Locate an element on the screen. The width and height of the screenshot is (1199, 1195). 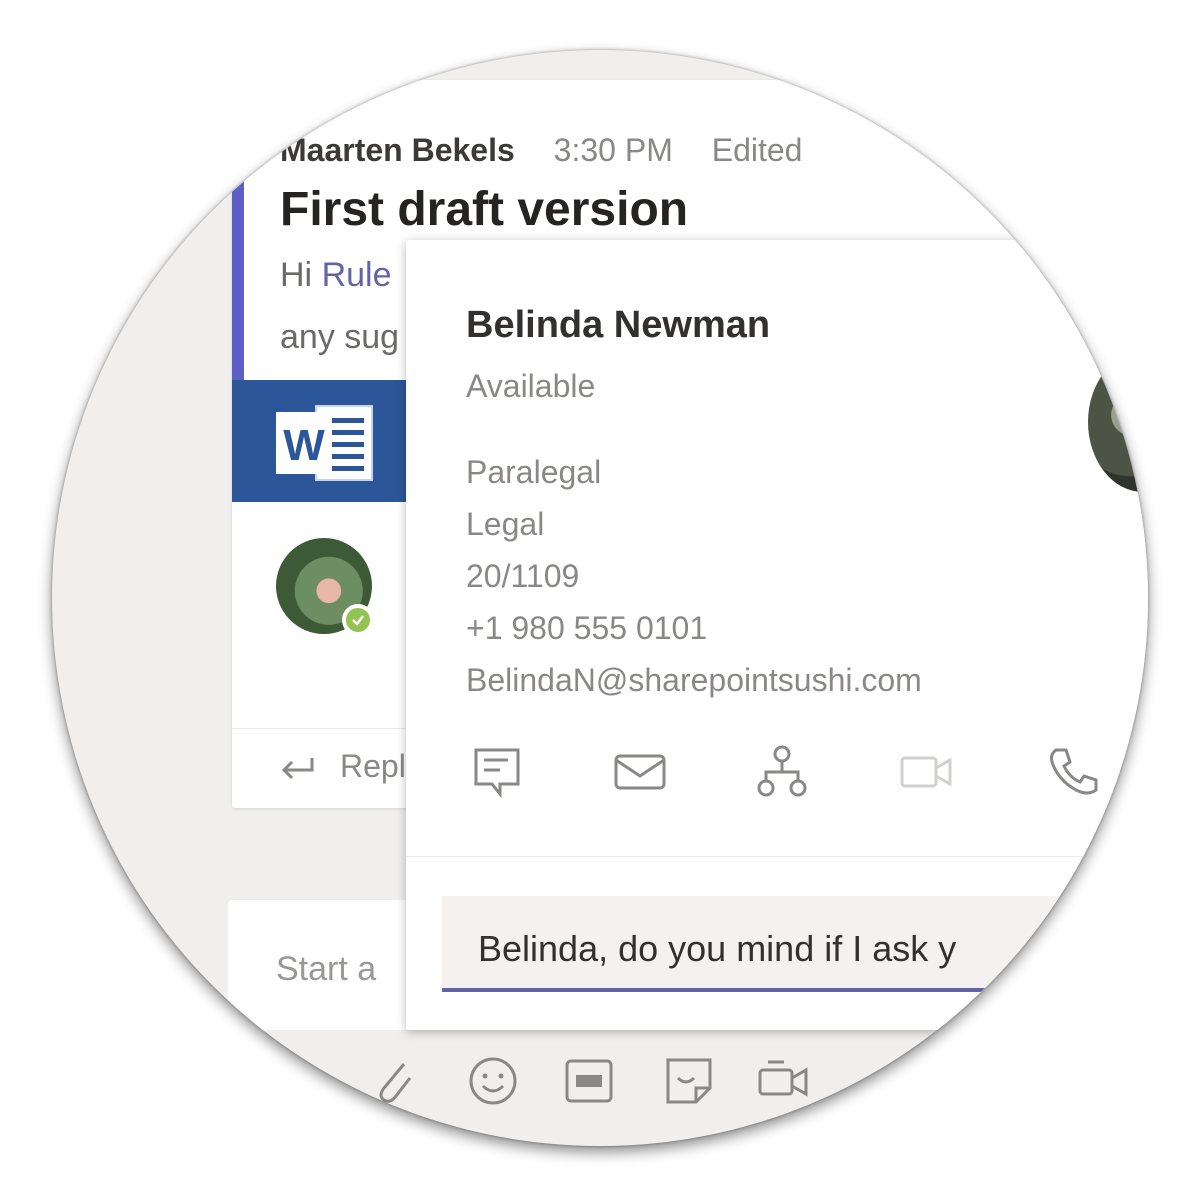
reply-button: Repl is located at coordinates (373, 766).